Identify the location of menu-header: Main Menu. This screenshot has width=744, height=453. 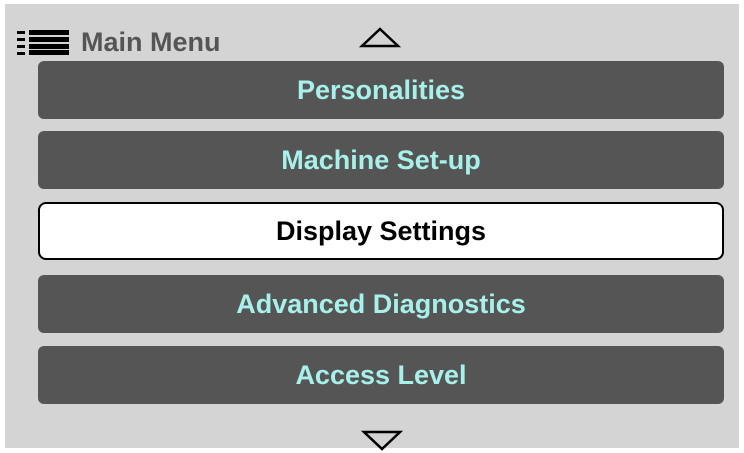
(119, 42).